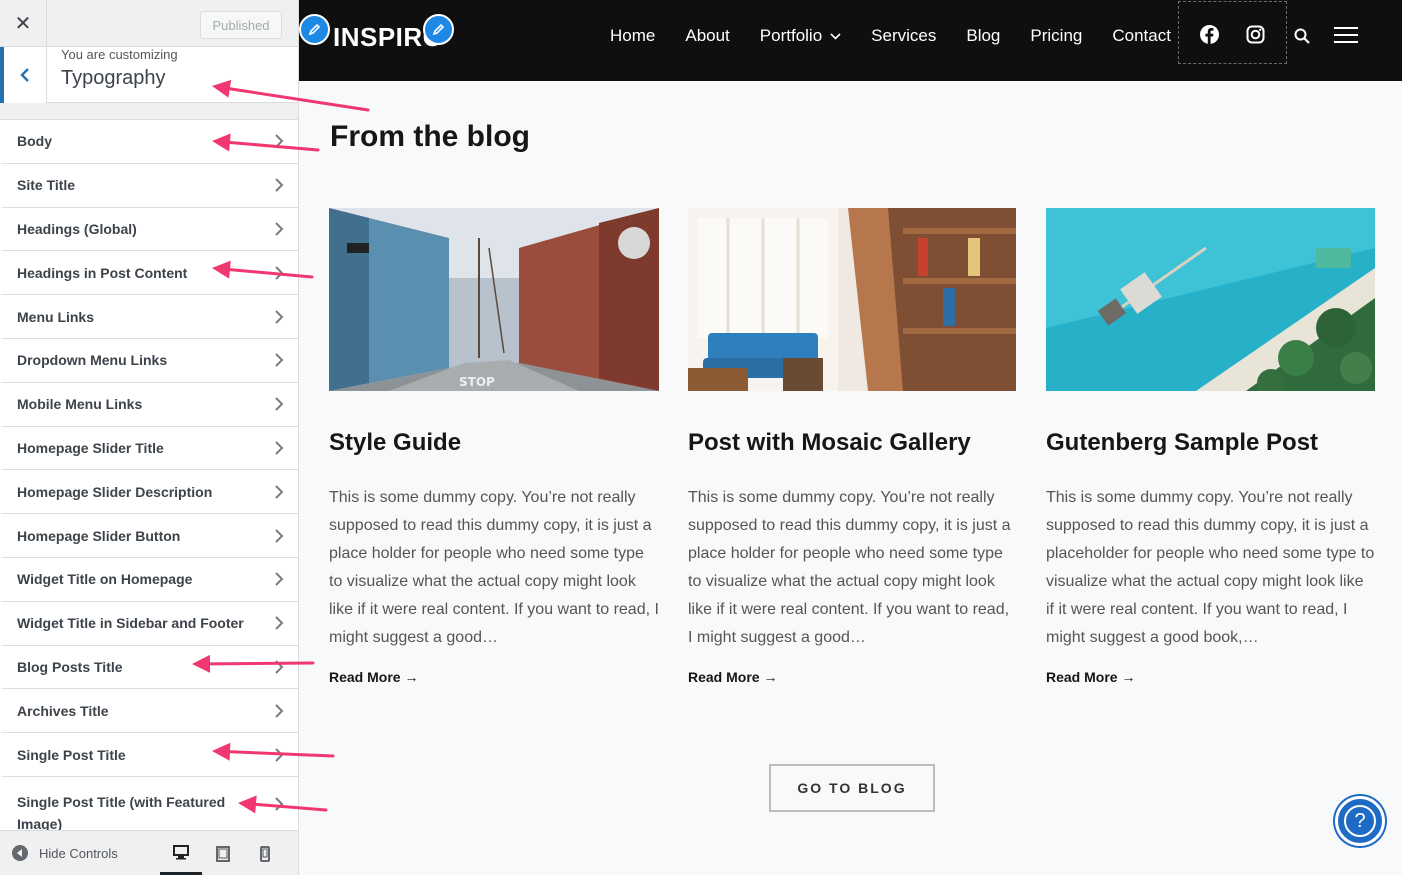  Describe the element at coordinates (852, 299) in the screenshot. I see `library-photo` at that location.